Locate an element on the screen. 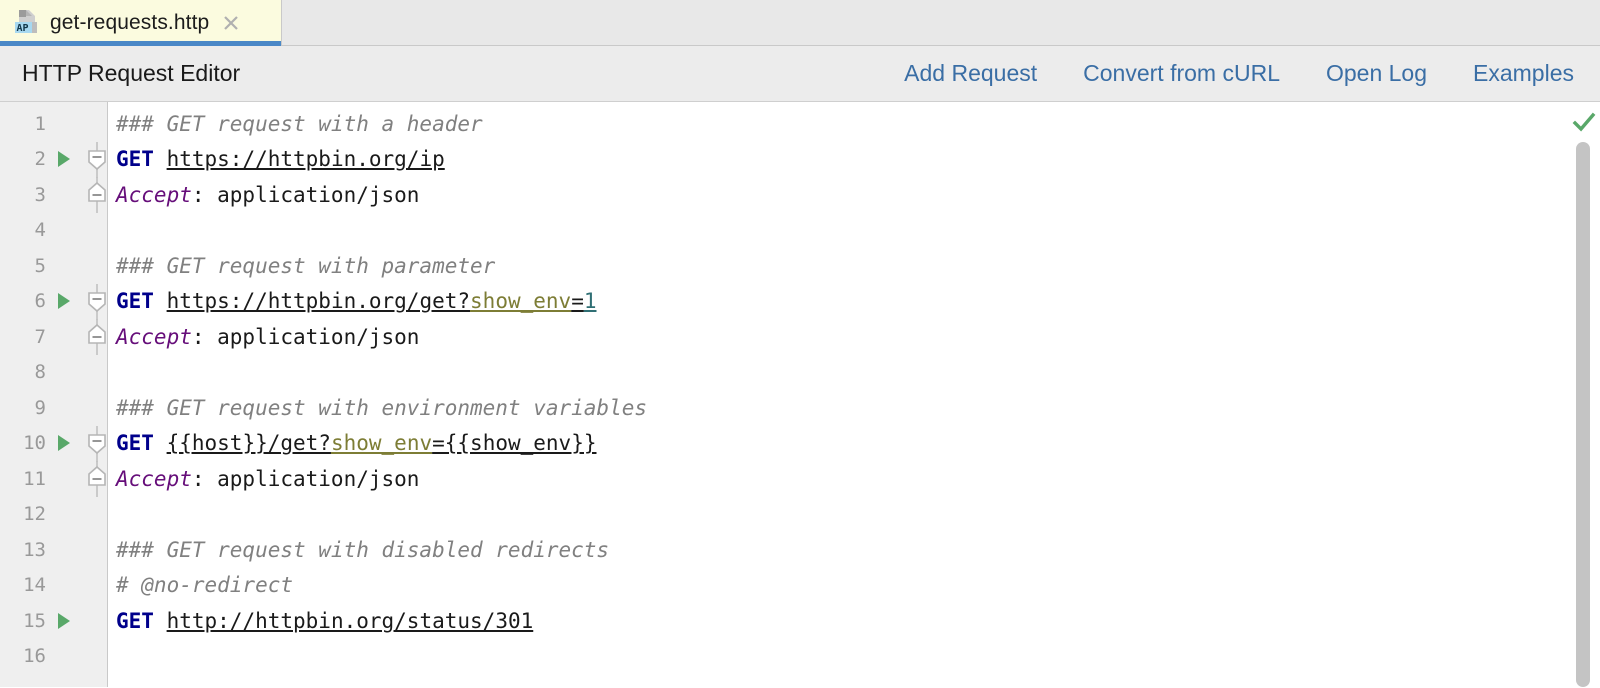 This screenshot has height=688, width=1600. gutter-line-12: 12 is located at coordinates (53, 515).